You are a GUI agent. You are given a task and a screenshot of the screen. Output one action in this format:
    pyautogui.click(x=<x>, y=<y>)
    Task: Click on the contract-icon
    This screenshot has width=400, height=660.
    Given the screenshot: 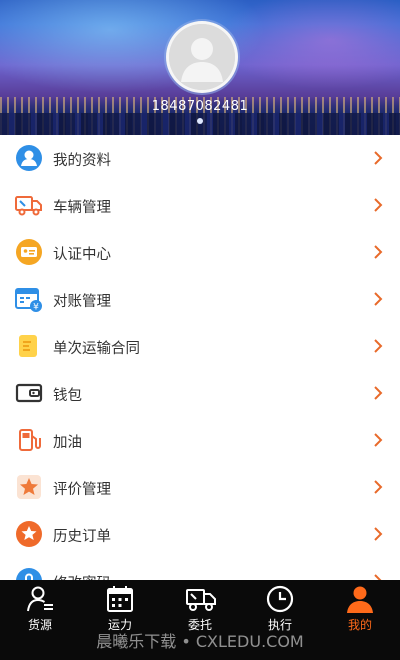 What is the action you would take?
    pyautogui.click(x=28, y=346)
    